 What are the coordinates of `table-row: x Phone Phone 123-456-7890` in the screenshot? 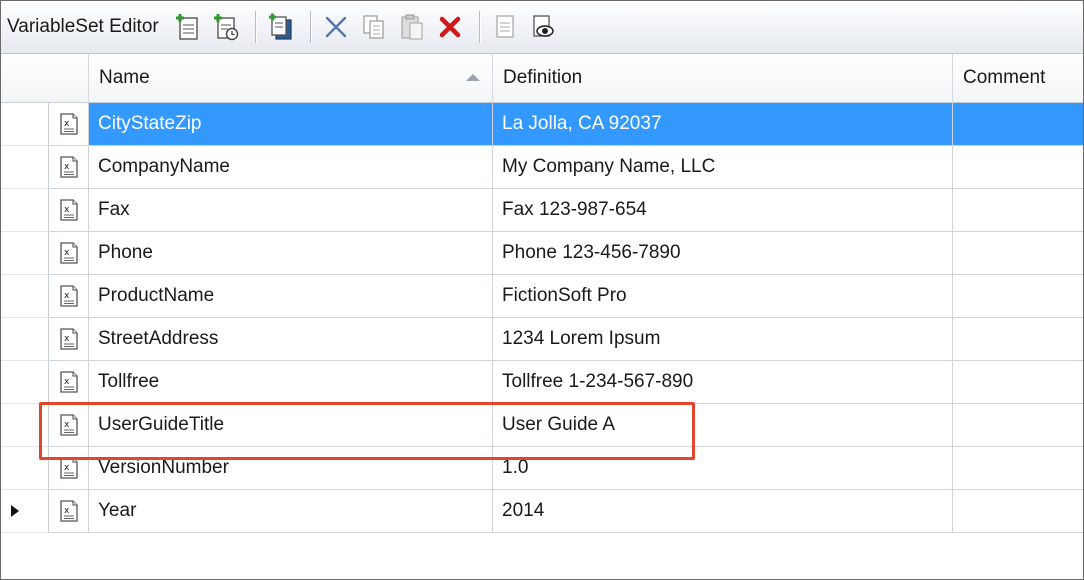 It's located at (542, 253).